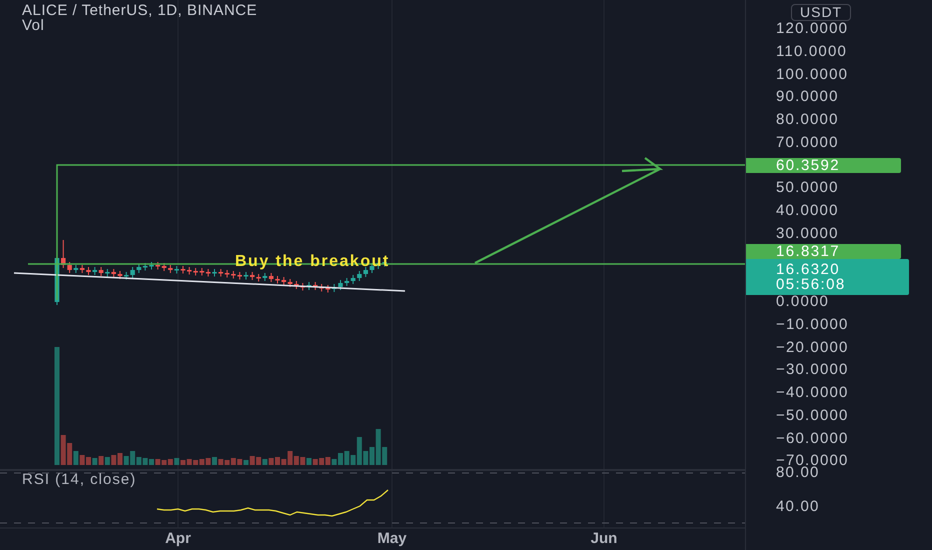  I want to click on price-tag: 16.8317, so click(823, 251).